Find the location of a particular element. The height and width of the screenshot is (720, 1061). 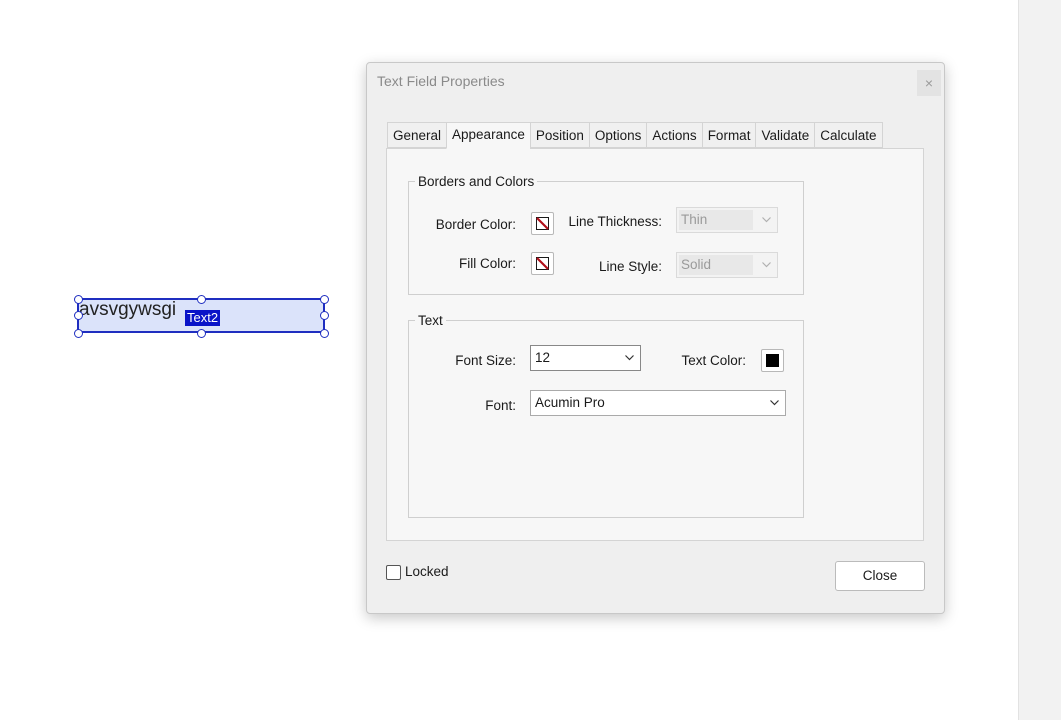

font-value: Acumin Pro is located at coordinates (570, 402).